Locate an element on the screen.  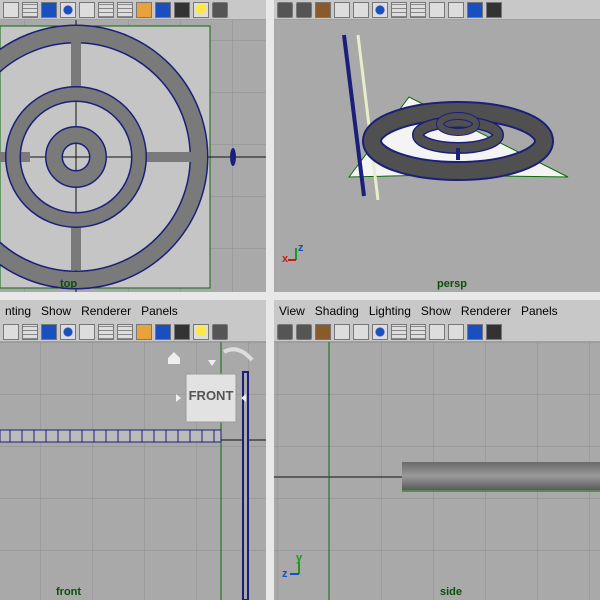
menu-lighting: Lighting is located at coordinates (390, 311).